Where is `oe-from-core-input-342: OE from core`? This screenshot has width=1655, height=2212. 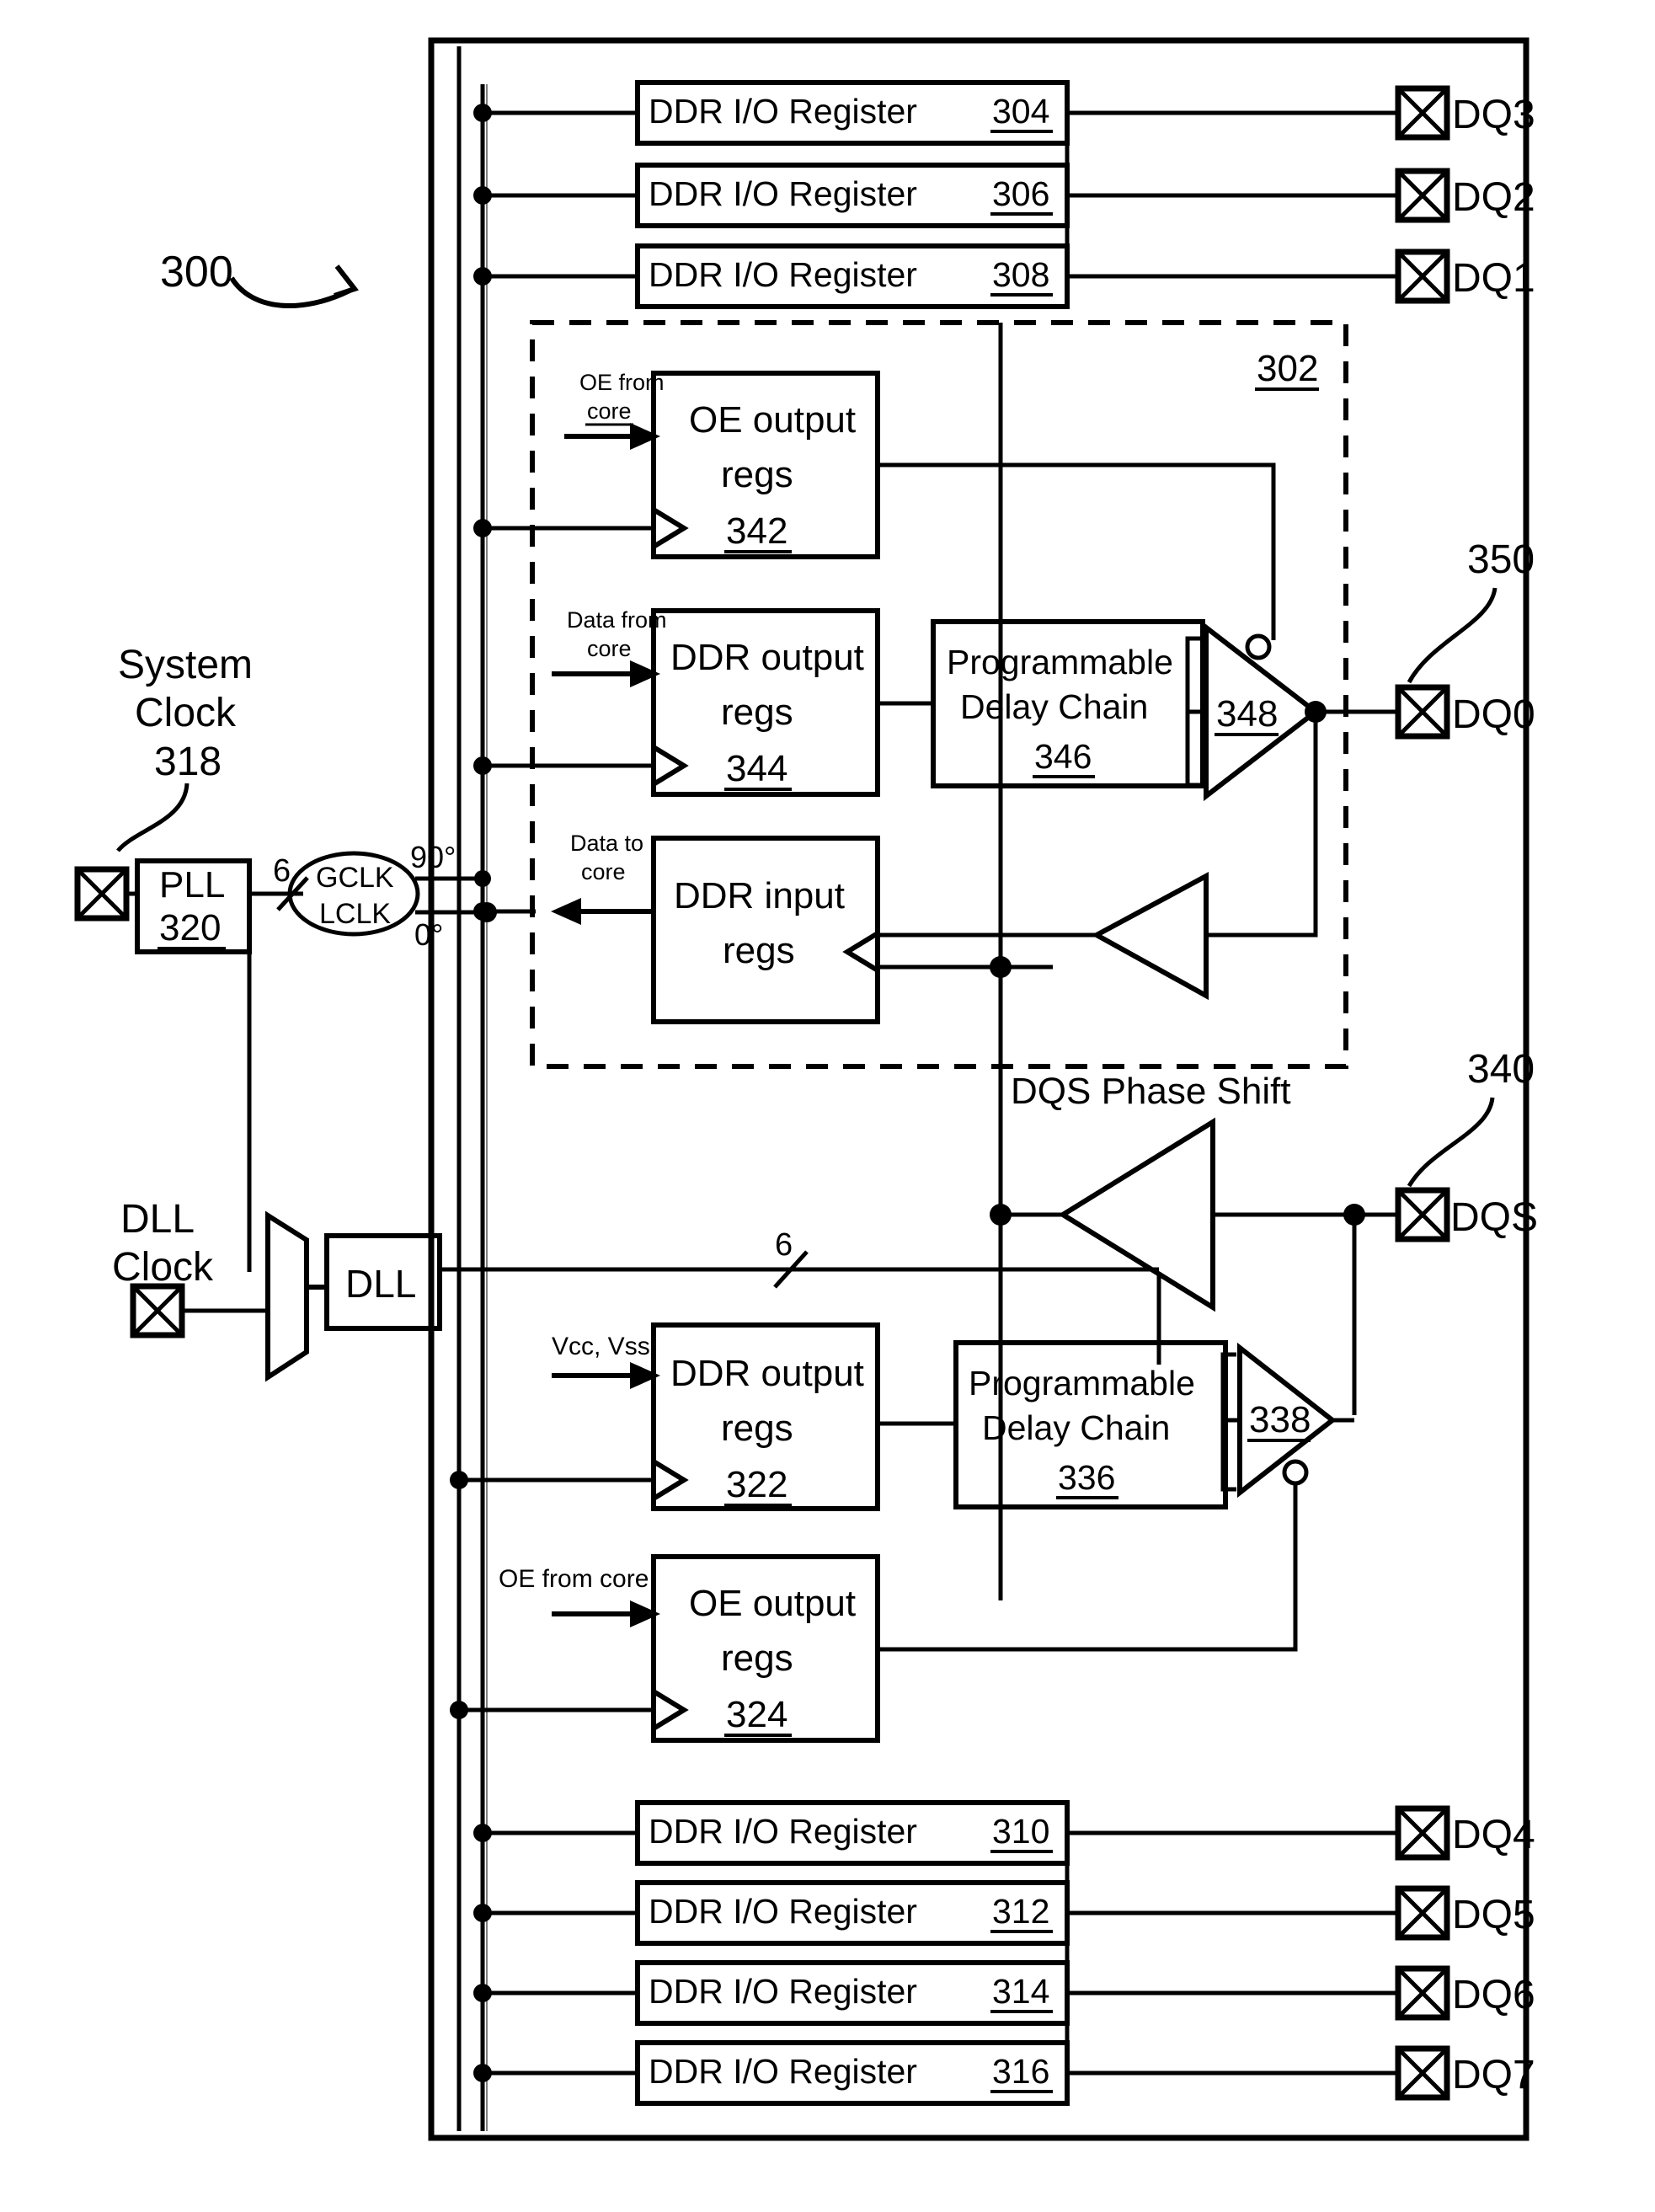
oe-from-core-input-342: OE from core is located at coordinates (614, 410).